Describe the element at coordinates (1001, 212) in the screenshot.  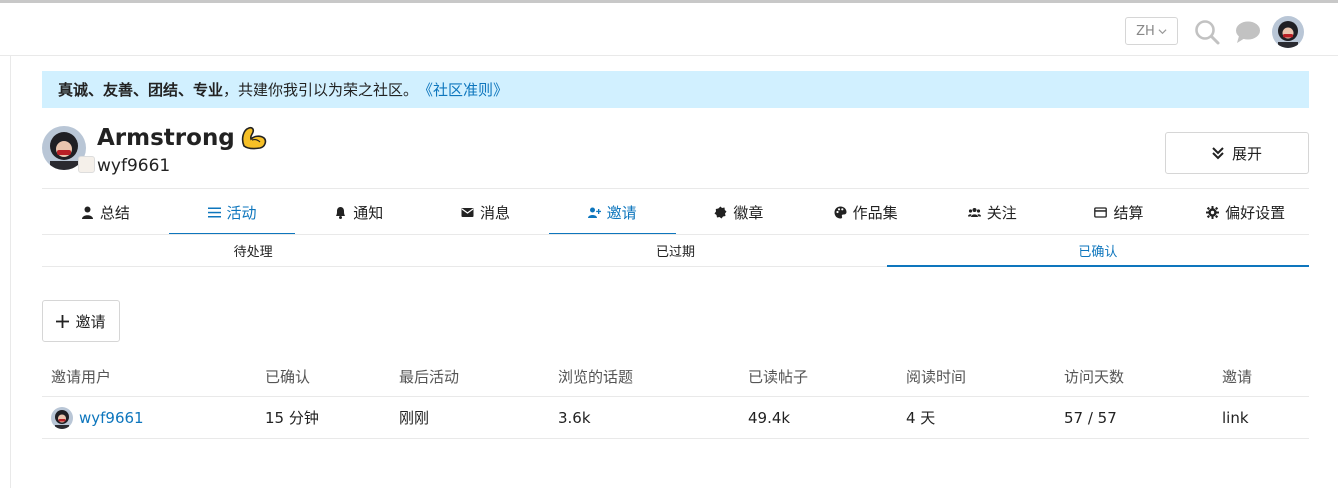
I see `tab-label: 关注` at that location.